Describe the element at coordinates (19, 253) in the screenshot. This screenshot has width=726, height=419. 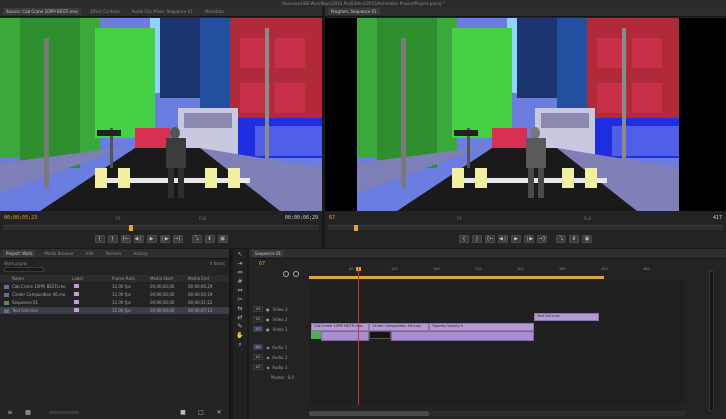
I see `tab-project: Project: Work` at that location.